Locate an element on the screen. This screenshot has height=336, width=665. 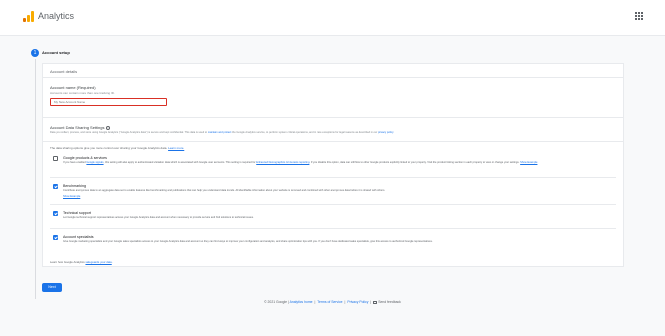
step-title: Account setup is located at coordinates (56, 52).